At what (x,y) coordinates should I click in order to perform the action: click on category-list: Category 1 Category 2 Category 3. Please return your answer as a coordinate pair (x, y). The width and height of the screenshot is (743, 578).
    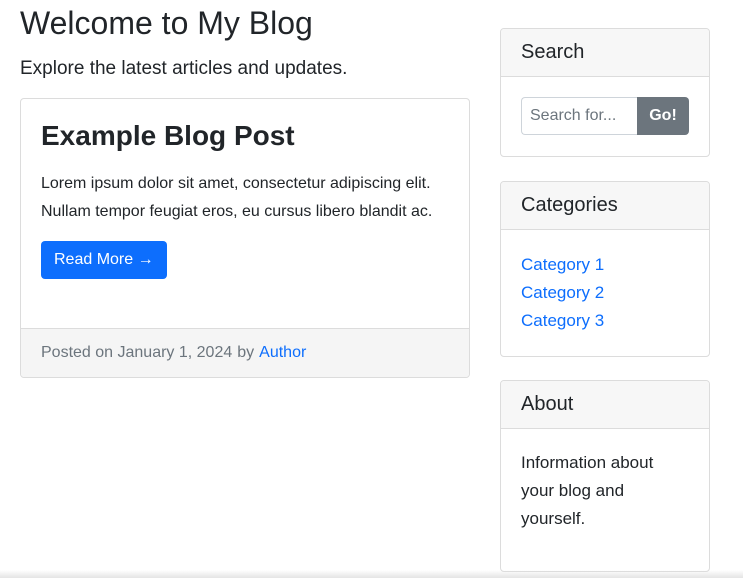
    Looking at the image, I should click on (605, 293).